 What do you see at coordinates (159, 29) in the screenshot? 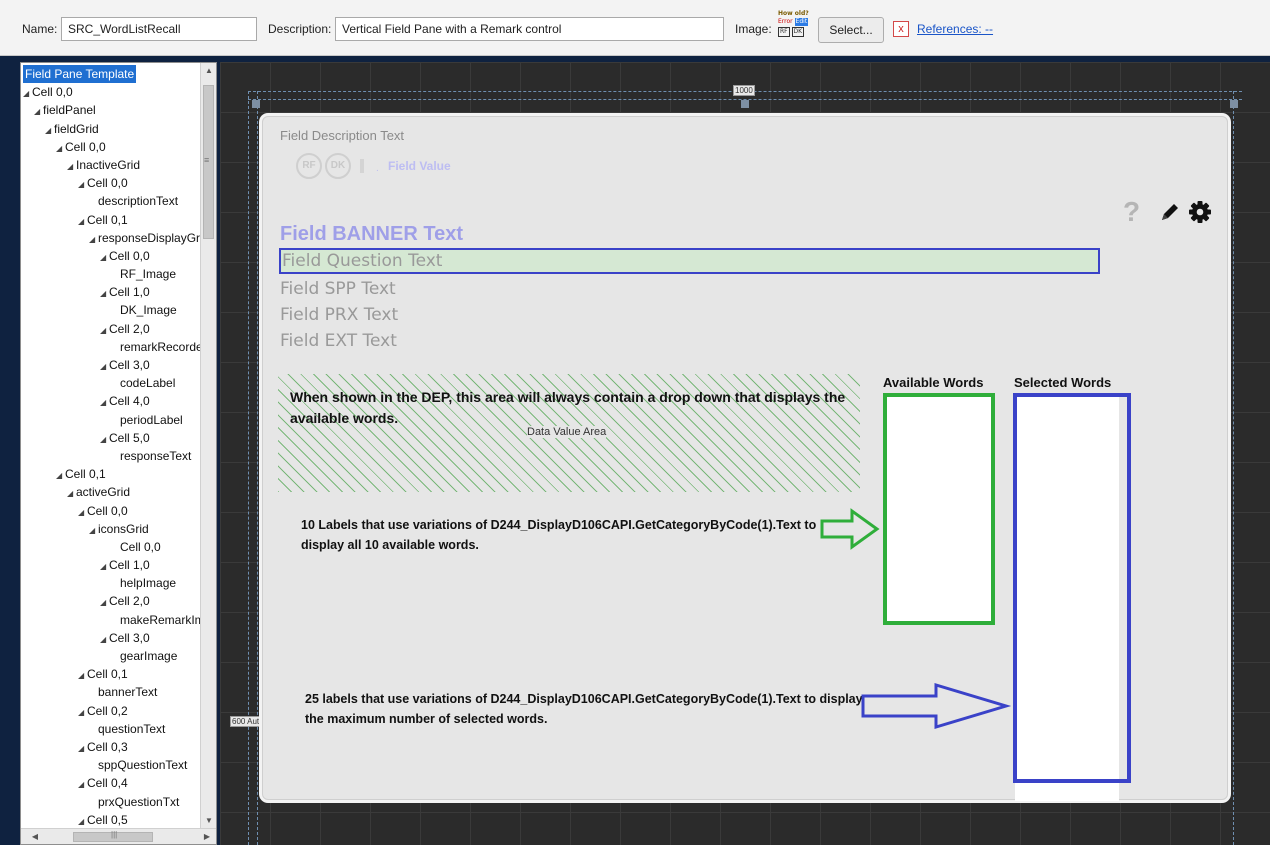
I see `name-field: SRC_WordListRecall` at bounding box center [159, 29].